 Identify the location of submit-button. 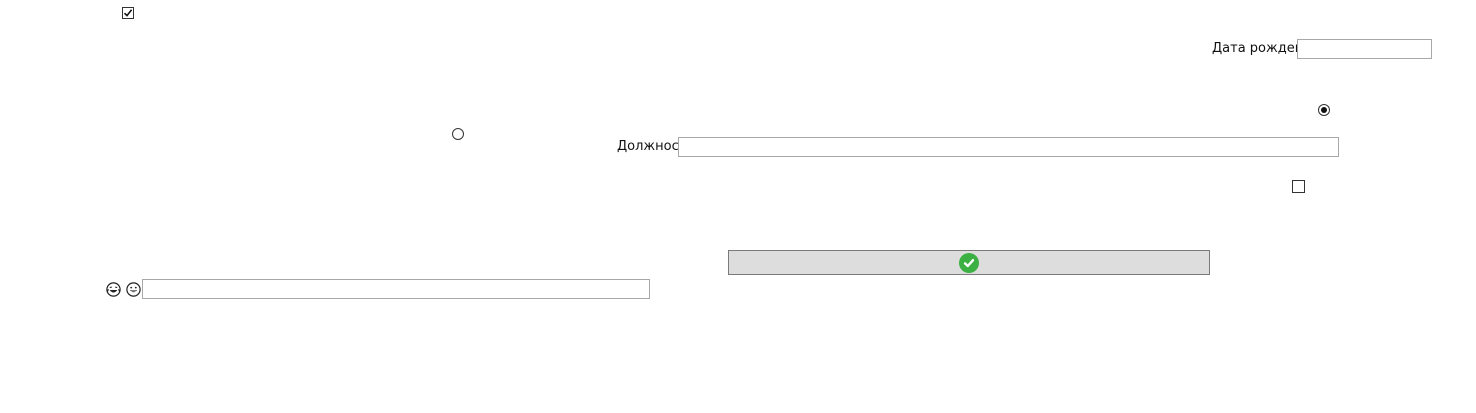
(969, 262).